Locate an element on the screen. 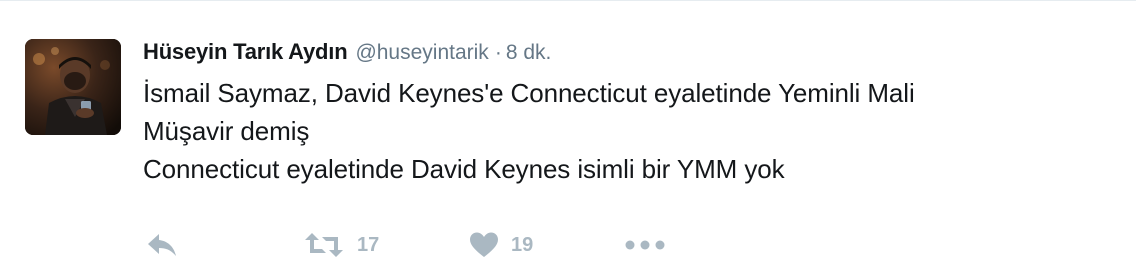 The width and height of the screenshot is (1136, 262). tweet-timestamp: 8 dk. is located at coordinates (529, 52).